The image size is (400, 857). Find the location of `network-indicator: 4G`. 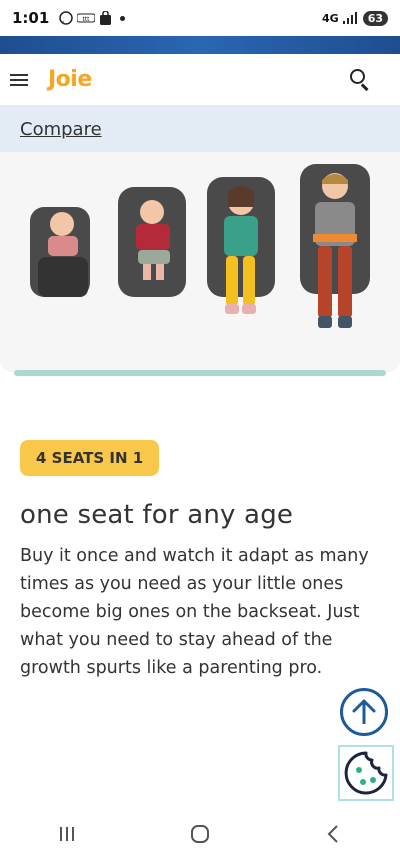

network-indicator: 4G is located at coordinates (330, 18).